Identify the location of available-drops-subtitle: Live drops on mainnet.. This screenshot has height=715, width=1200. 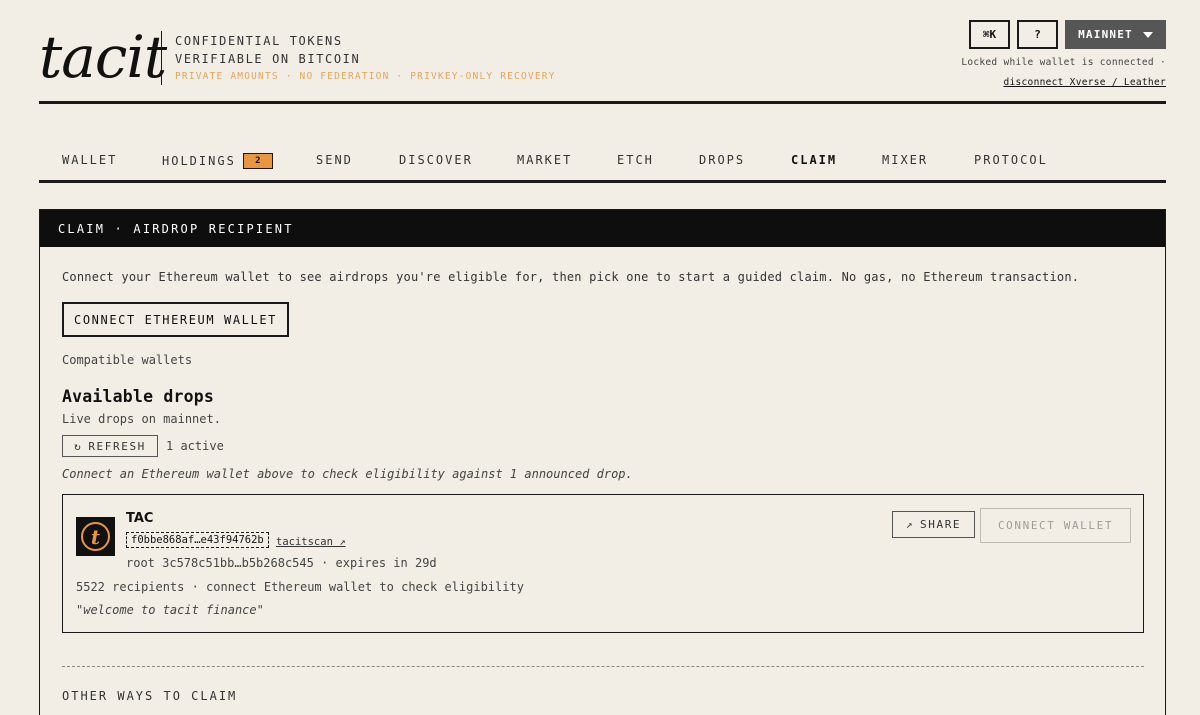
(141, 419).